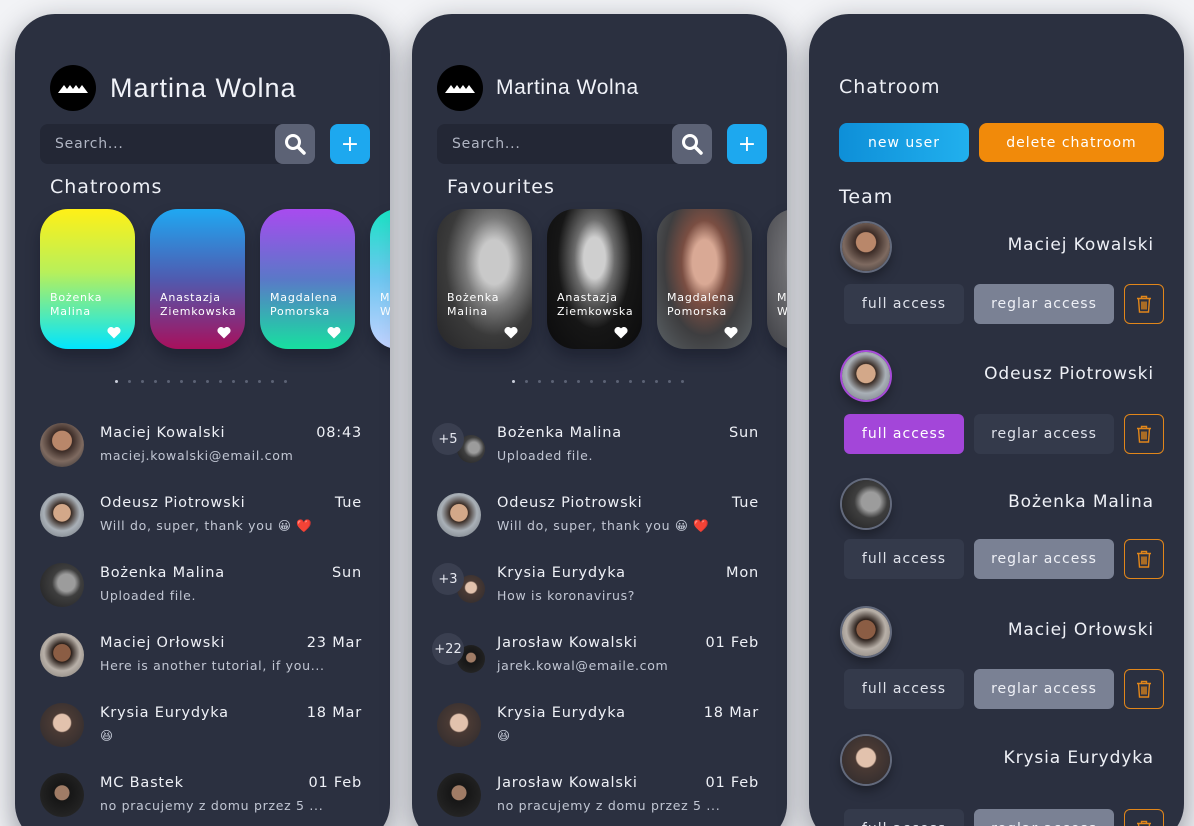  Describe the element at coordinates (704, 279) in the screenshot. I see `favourite-card: Magdalena Pomorska` at that location.